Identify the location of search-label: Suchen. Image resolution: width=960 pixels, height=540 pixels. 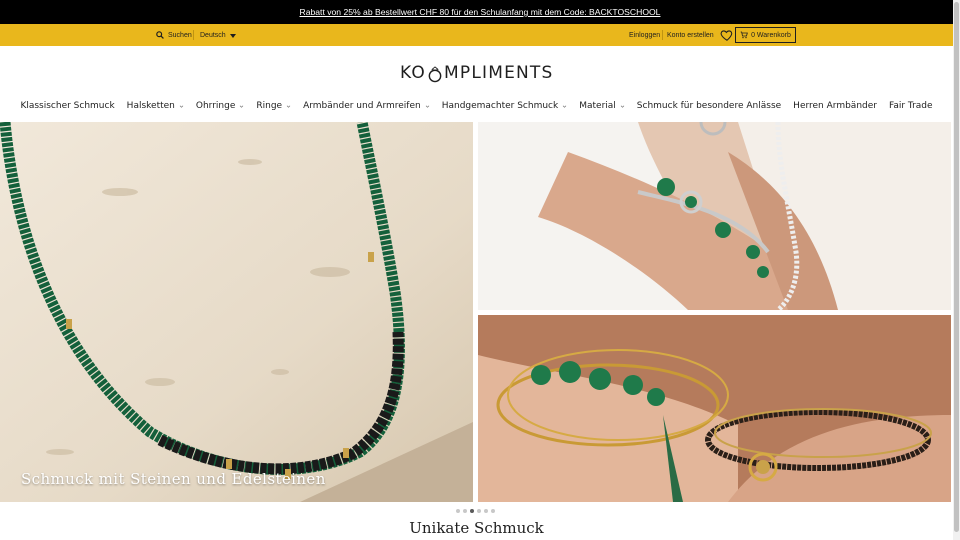
(180, 35).